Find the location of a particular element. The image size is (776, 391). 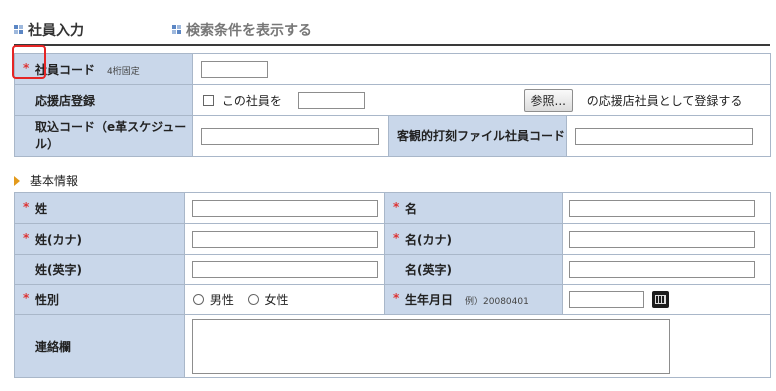

first-name-kana-label-cell: * 名(カナ) is located at coordinates (473, 239).